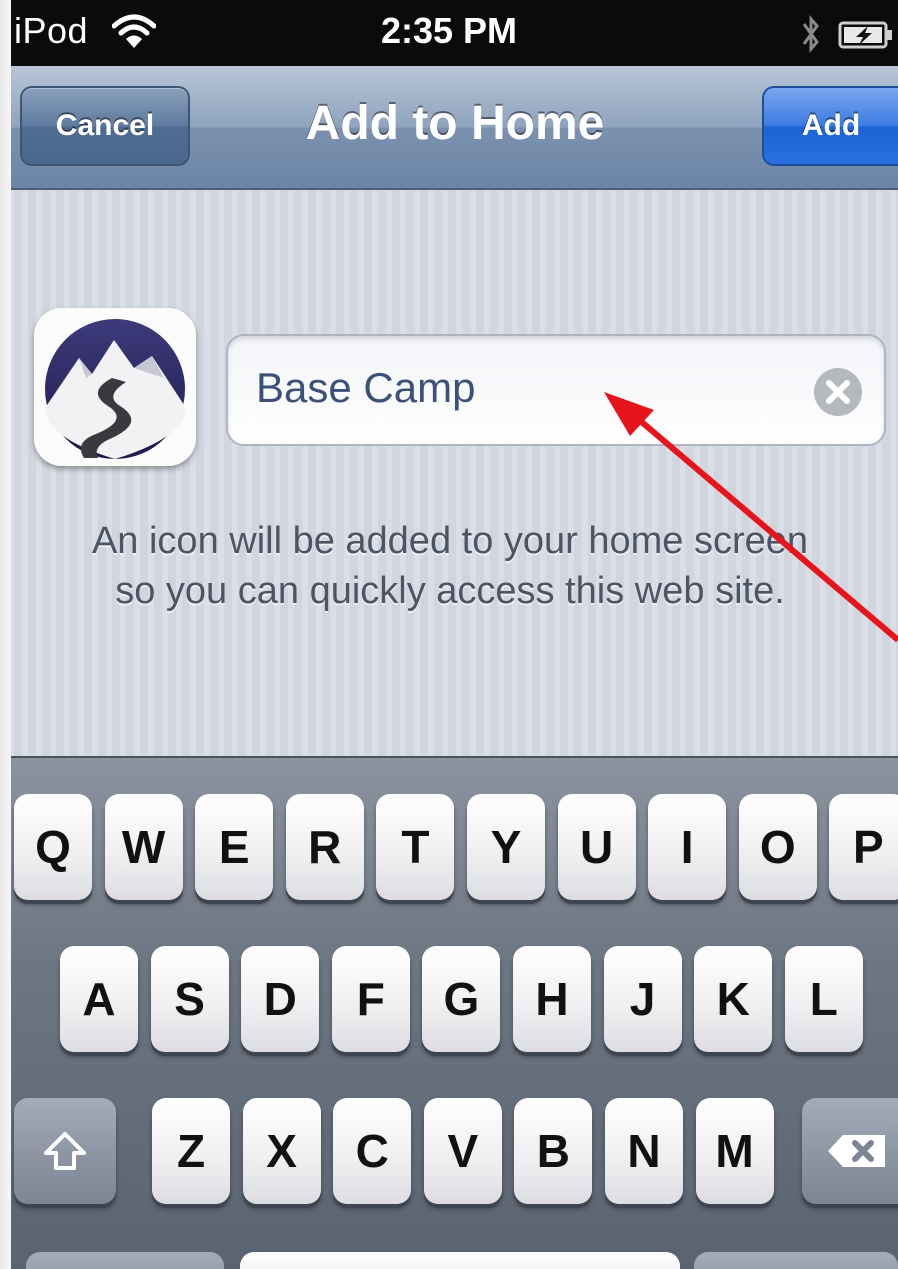  What do you see at coordinates (5, 634) in the screenshot?
I see `frame-edge` at bounding box center [5, 634].